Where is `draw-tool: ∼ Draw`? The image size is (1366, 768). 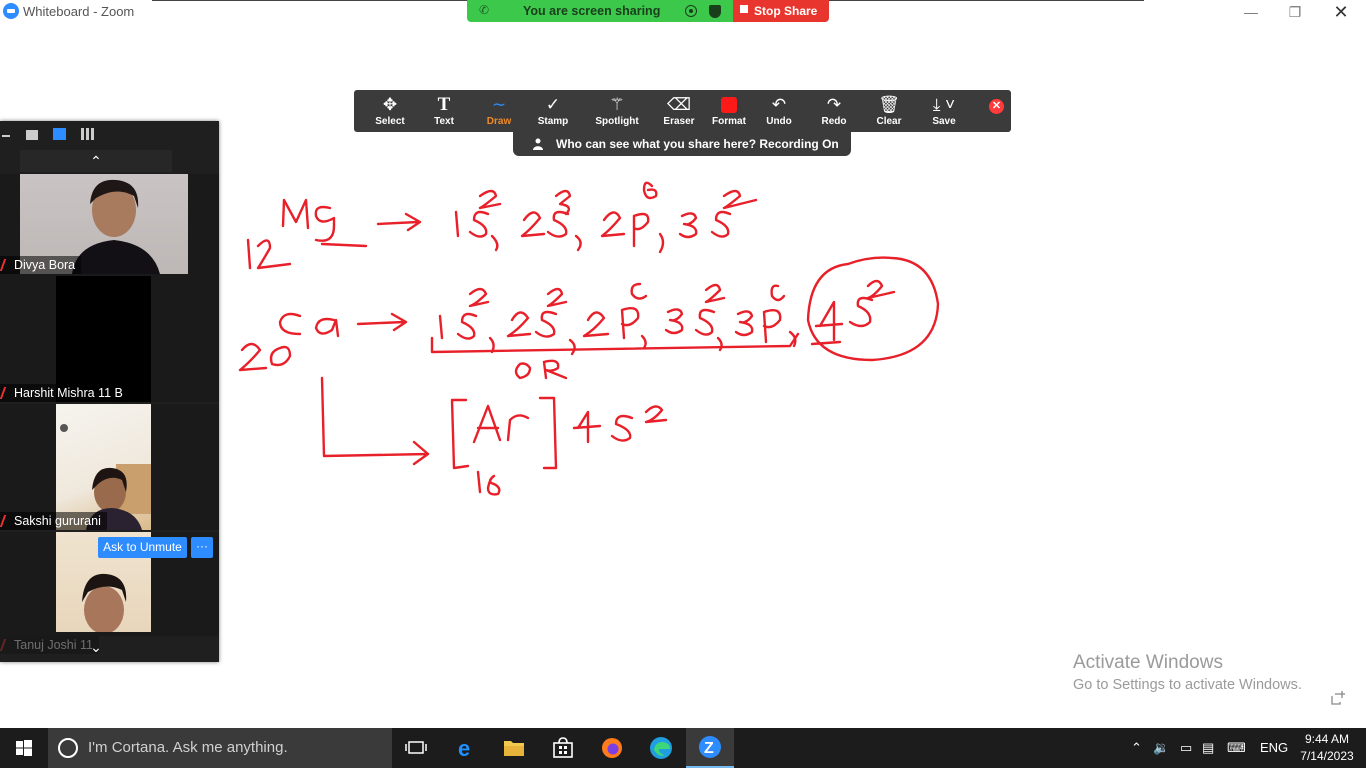
draw-tool: ∼ Draw is located at coordinates (499, 112).